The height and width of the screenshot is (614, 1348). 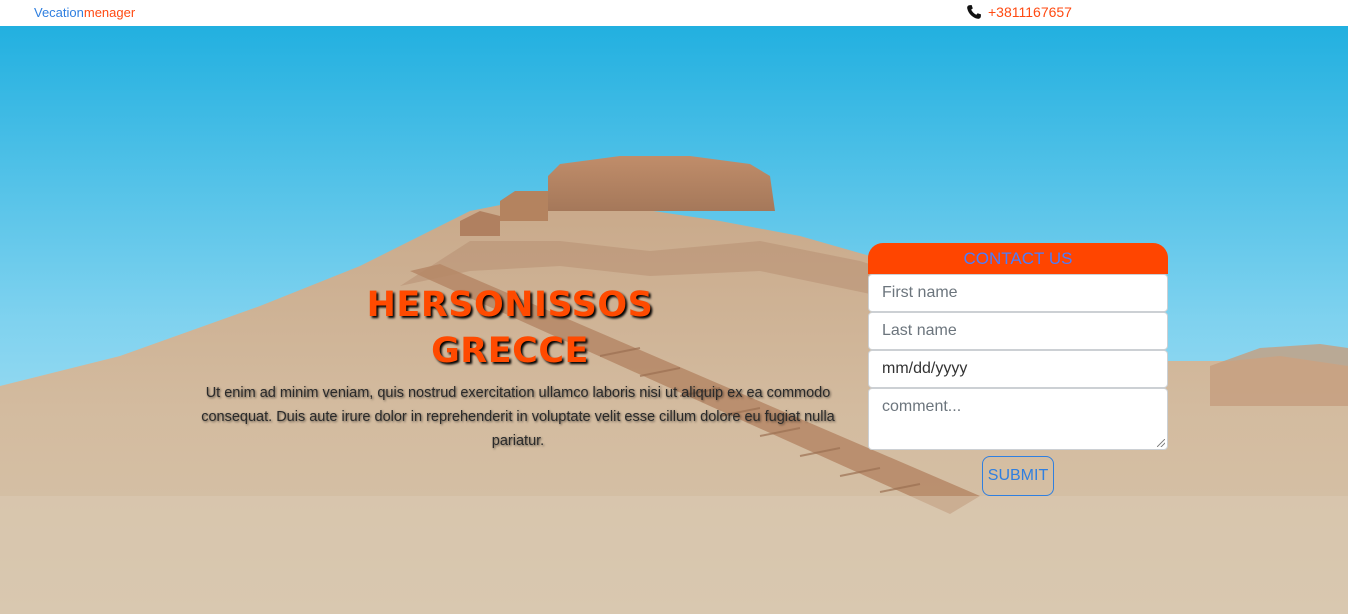 What do you see at coordinates (1161, 443) in the screenshot?
I see `resize-grip-icon` at bounding box center [1161, 443].